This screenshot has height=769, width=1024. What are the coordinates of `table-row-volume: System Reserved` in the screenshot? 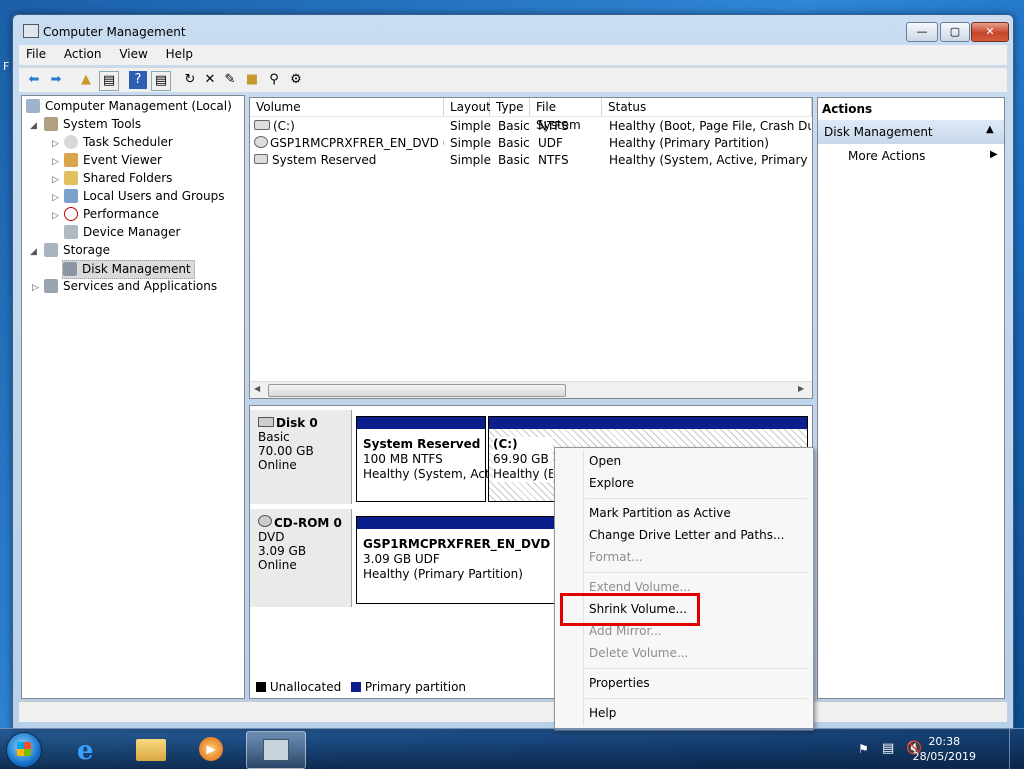 It's located at (349, 160).